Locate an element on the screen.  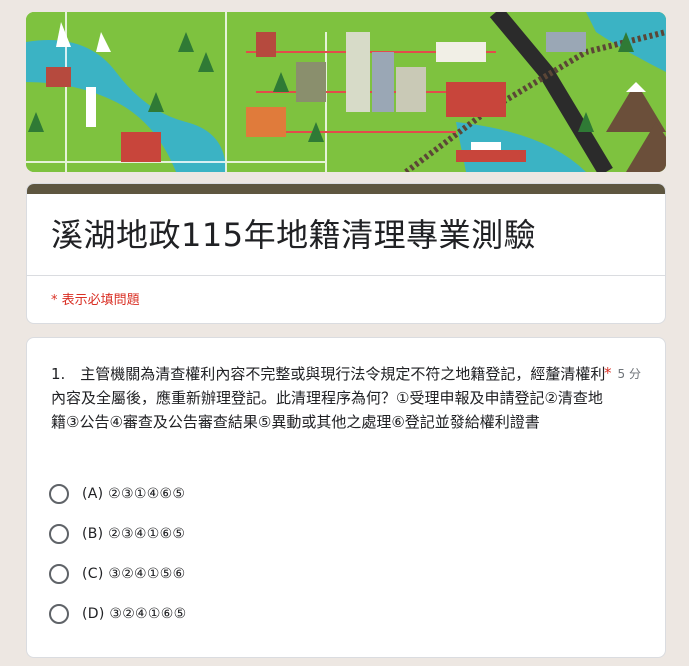
question-points: * 5 分 is located at coordinates (622, 373).